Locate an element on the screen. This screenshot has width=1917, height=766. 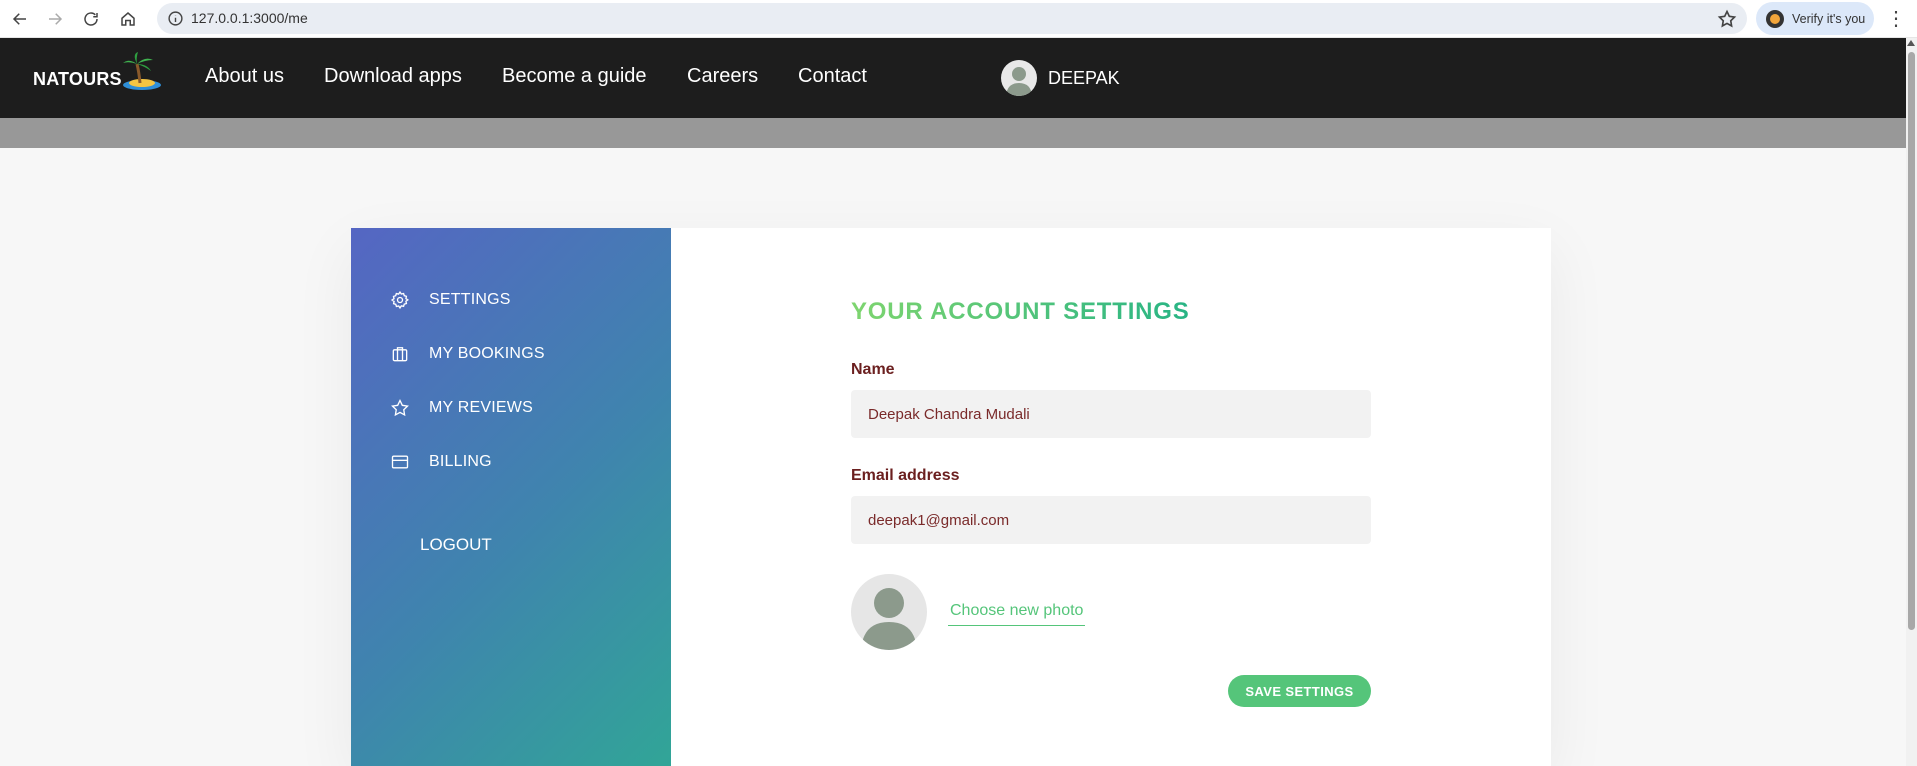
nav-download-apps: Download apps is located at coordinates (393, 76).